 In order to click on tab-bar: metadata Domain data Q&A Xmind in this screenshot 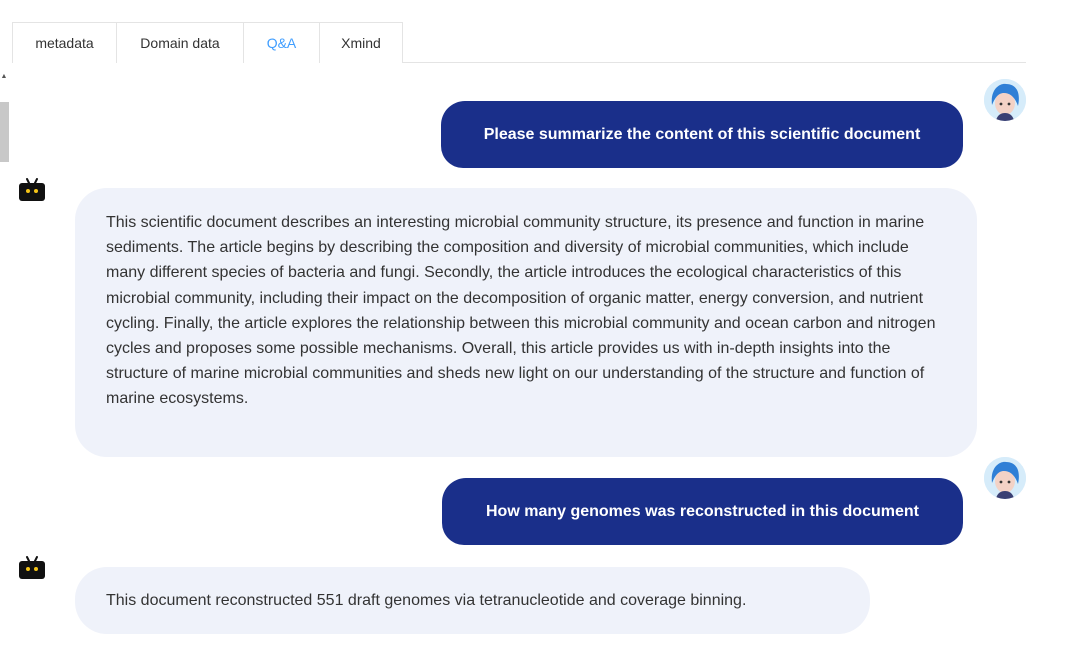, I will do `click(519, 42)`.